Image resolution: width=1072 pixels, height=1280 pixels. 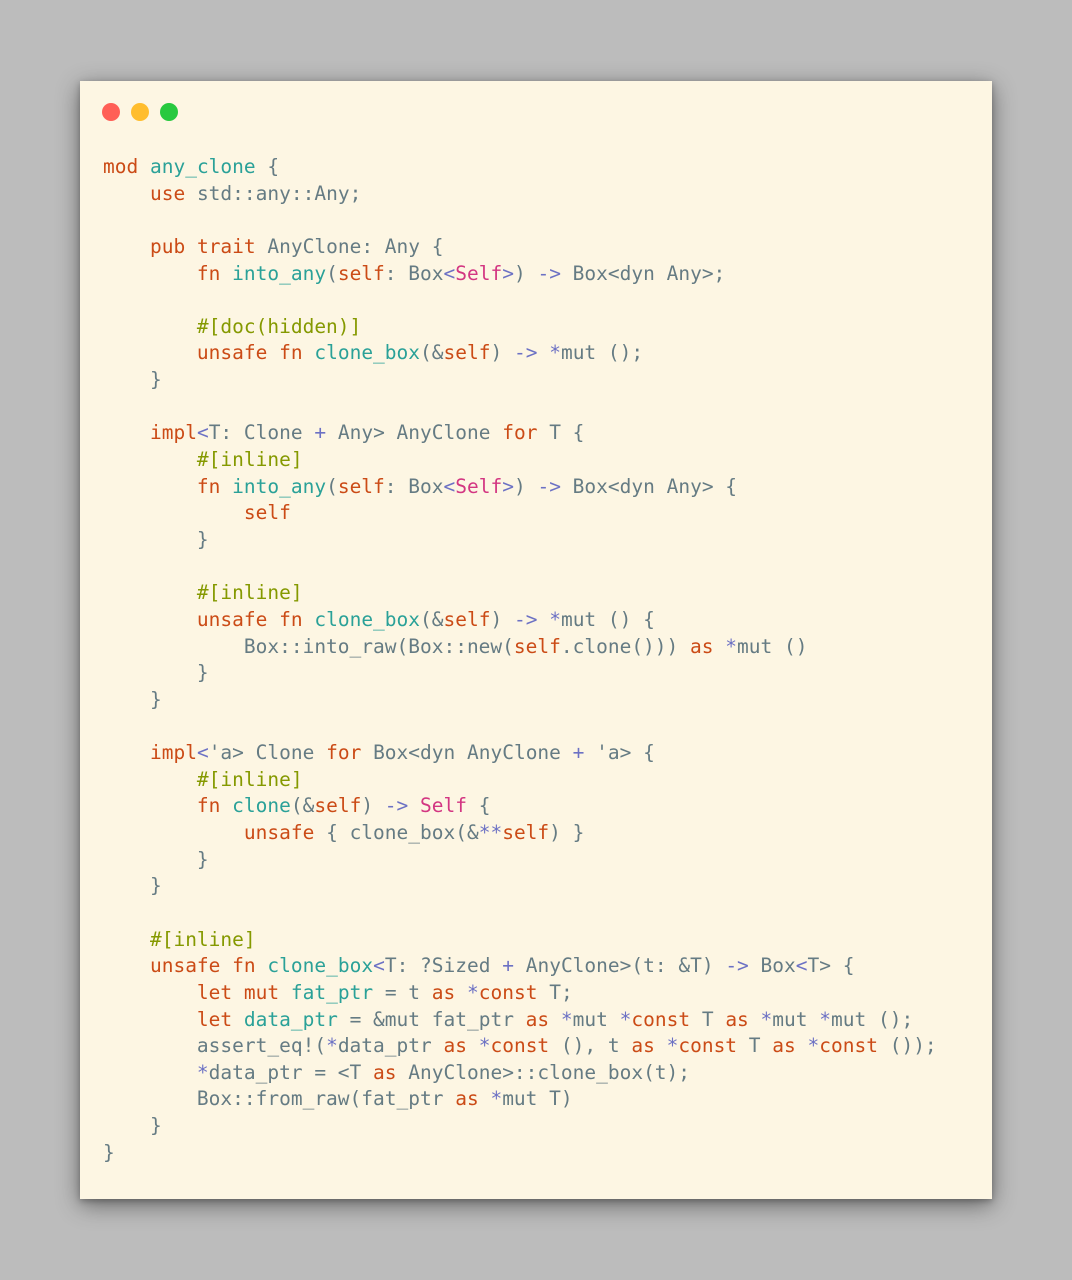 I want to click on code-line: fn clone(&self) -> Self {, so click(x=520, y=806).